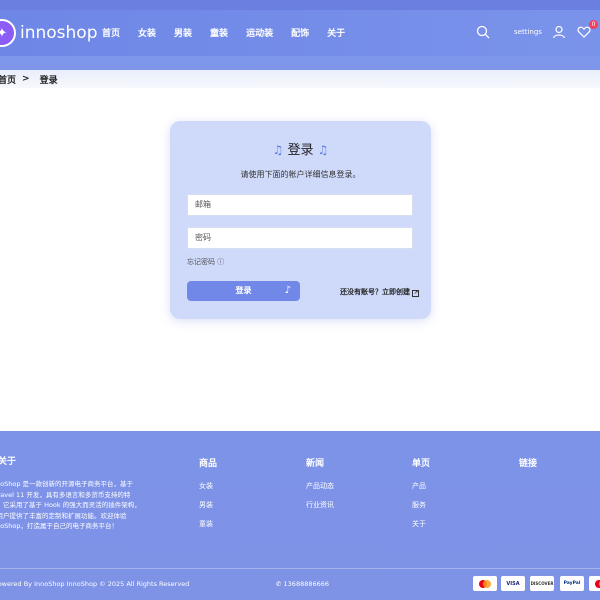 This screenshot has height=600, width=600. What do you see at coordinates (483, 32) in the screenshot?
I see `search-icon` at bounding box center [483, 32].